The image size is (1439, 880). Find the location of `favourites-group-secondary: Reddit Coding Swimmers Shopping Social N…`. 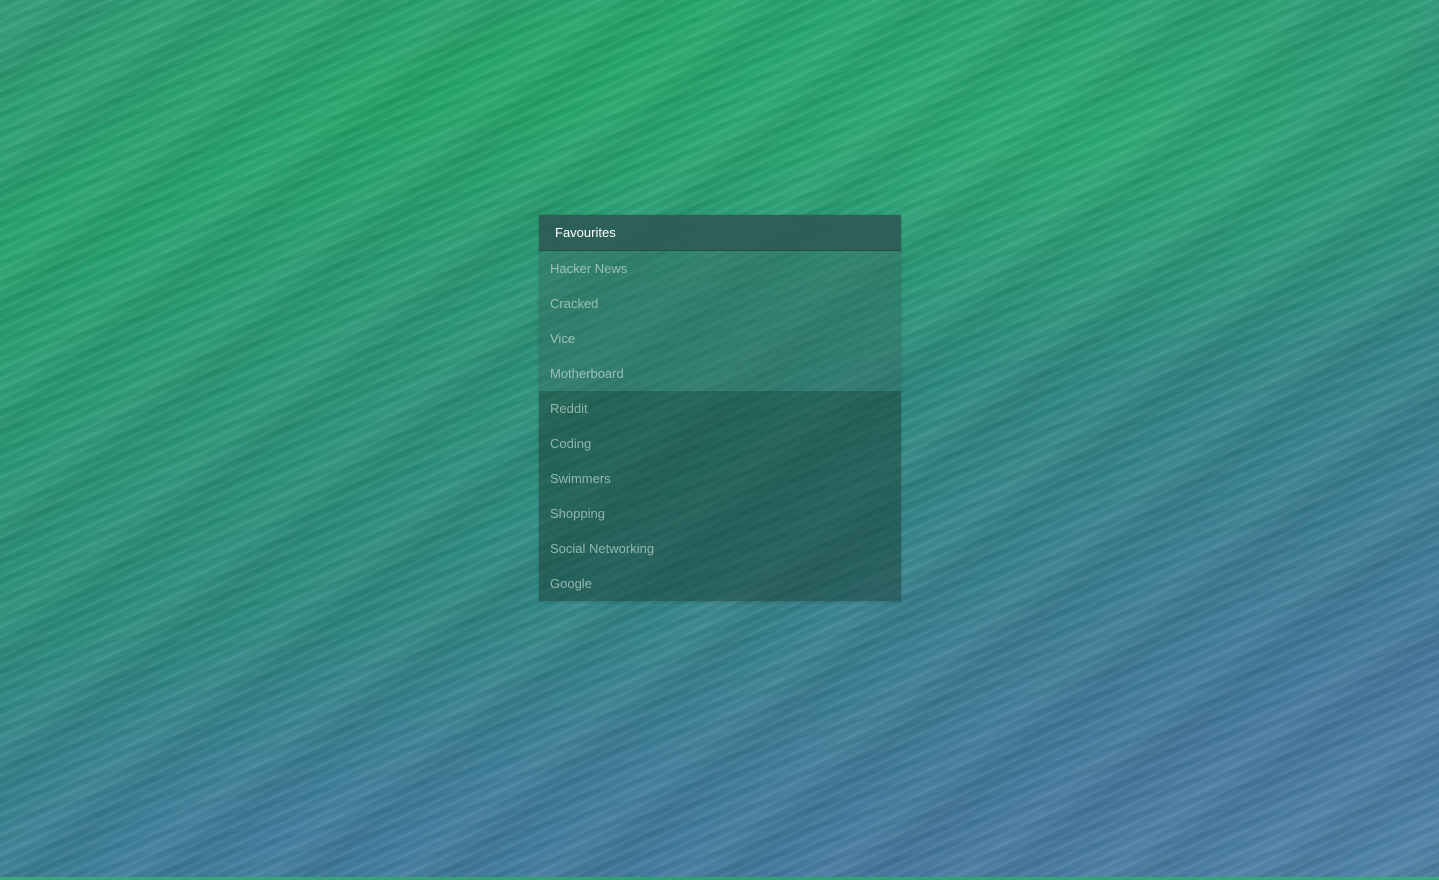

favourites-group-secondary: Reddit Coding Swimmers Shopping Social N… is located at coordinates (720, 496).